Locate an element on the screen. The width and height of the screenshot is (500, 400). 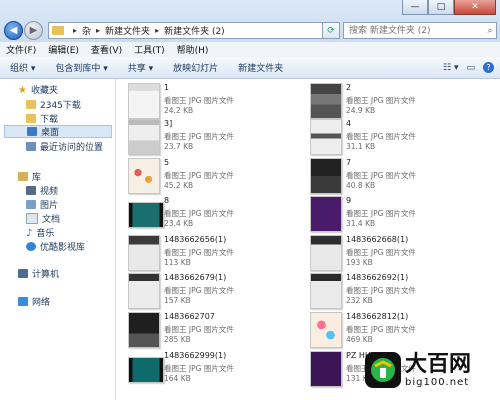
file-size: 31.4 KB is located at coordinates (361, 223).